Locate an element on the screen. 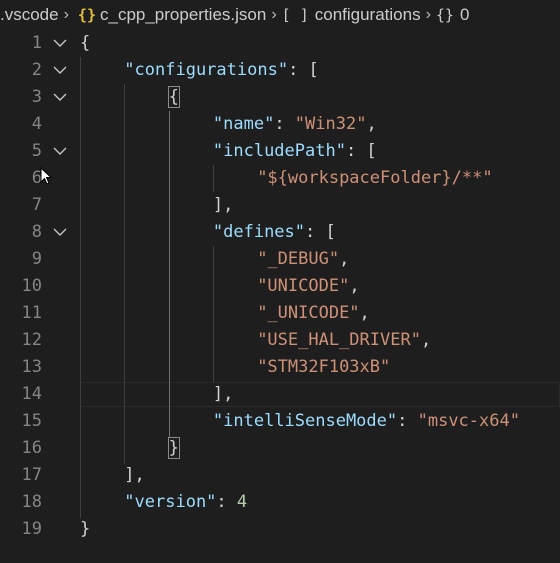 The width and height of the screenshot is (560, 563). string-value: "_UNICODE" is located at coordinates (308, 313).